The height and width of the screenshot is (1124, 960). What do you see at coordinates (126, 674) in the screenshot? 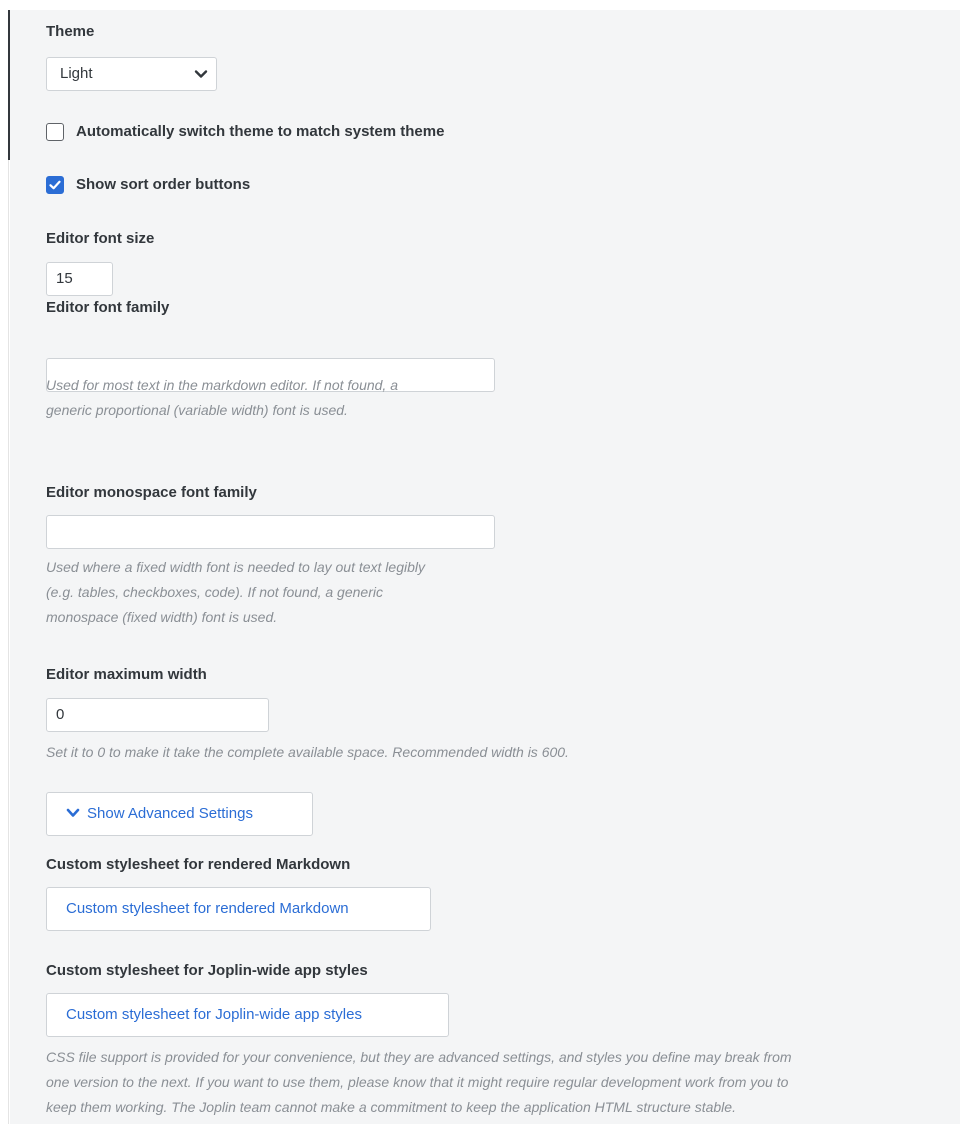
I see `max-width-label: Editor maximum width` at bounding box center [126, 674].